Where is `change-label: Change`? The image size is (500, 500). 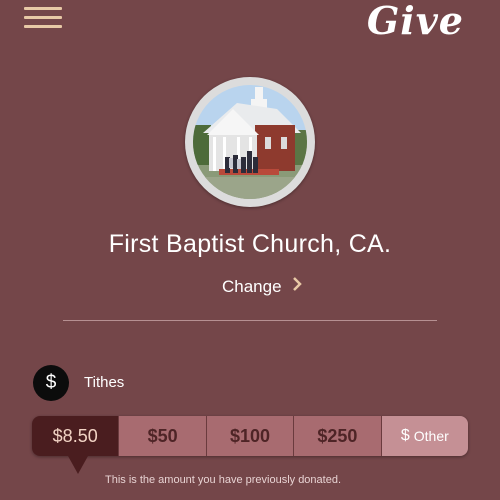 change-label: Change is located at coordinates (252, 286).